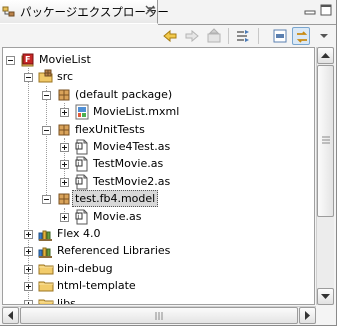 Image resolution: width=337 pixels, height=326 pixels. I want to click on scroll-down-button, so click(325, 296).